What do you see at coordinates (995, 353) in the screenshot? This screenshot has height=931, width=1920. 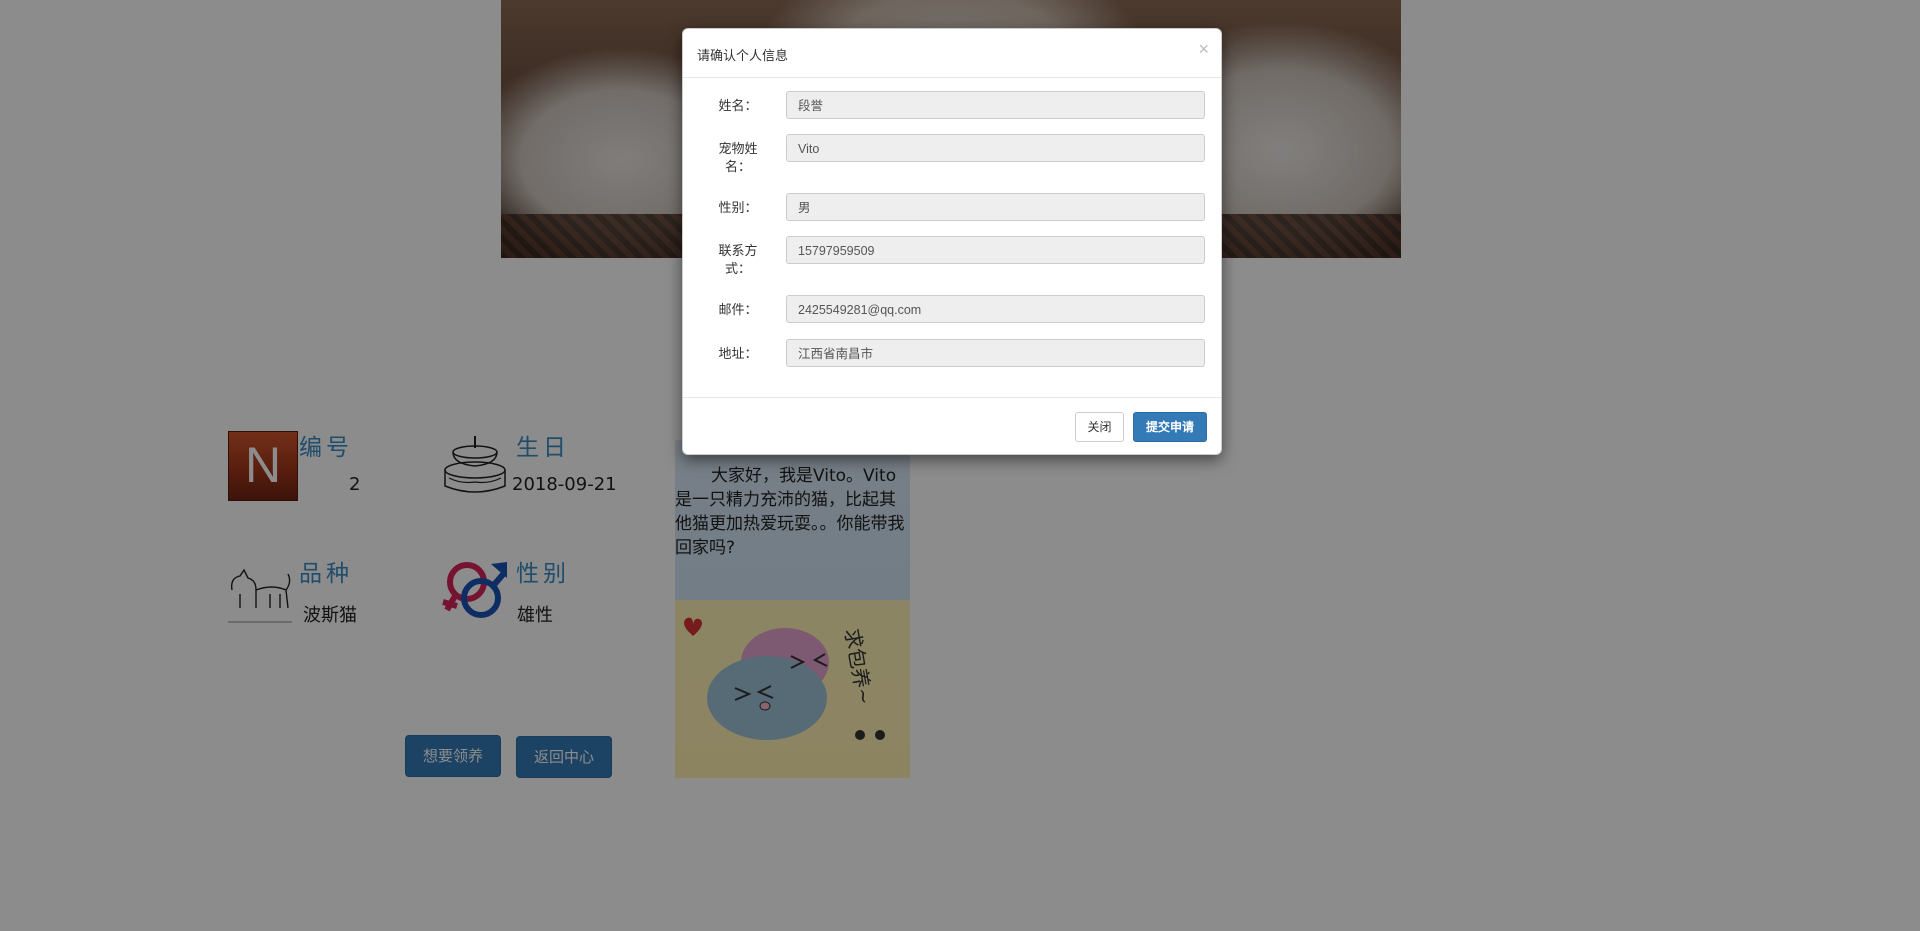 I see `address-field: 江西省南昌市` at bounding box center [995, 353].